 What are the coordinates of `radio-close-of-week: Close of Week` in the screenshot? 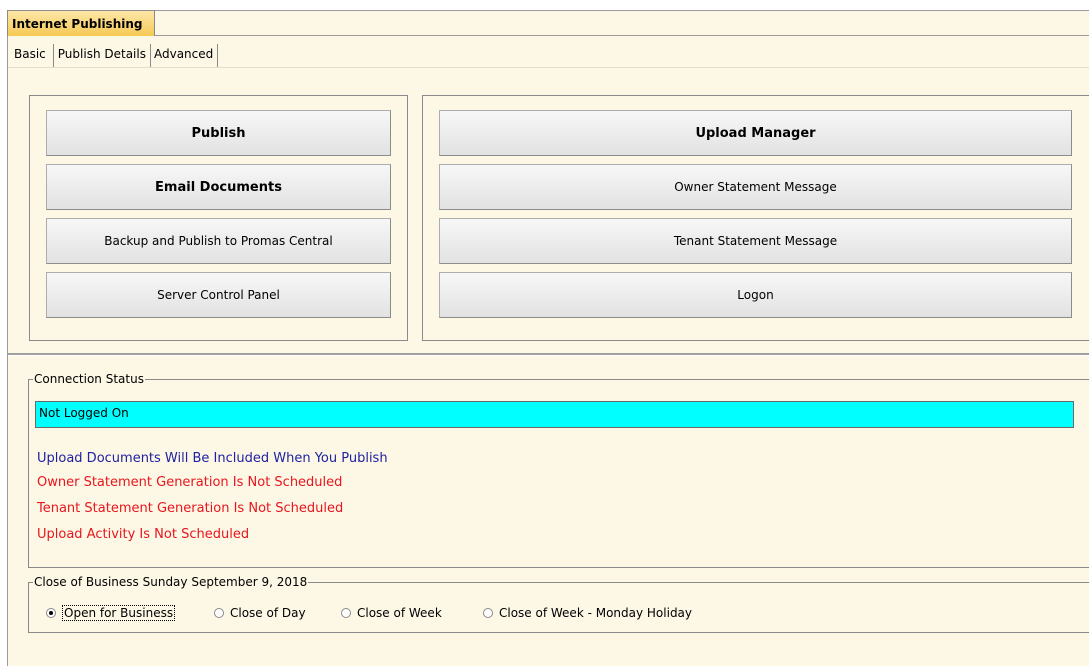 It's located at (391, 613).